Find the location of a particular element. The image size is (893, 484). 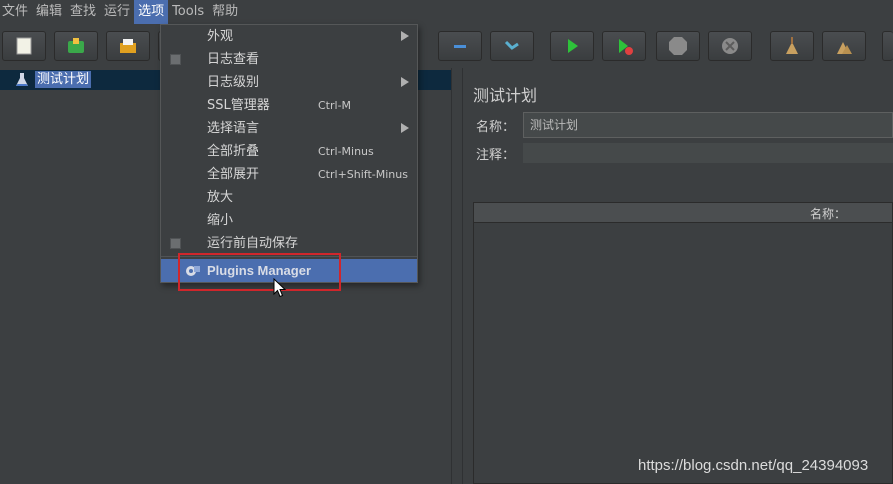

open-icon is located at coordinates (128, 46).